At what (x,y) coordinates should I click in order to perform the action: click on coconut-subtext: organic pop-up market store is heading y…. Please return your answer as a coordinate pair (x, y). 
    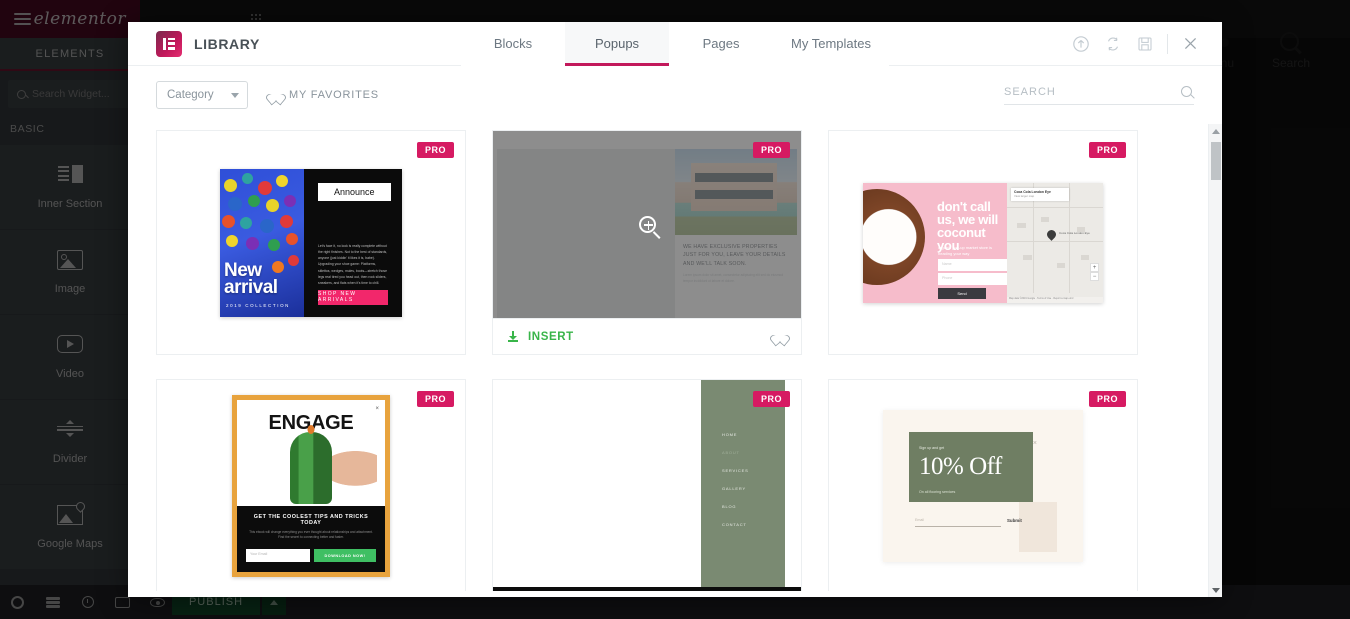
    Looking at the image, I should click on (965, 250).